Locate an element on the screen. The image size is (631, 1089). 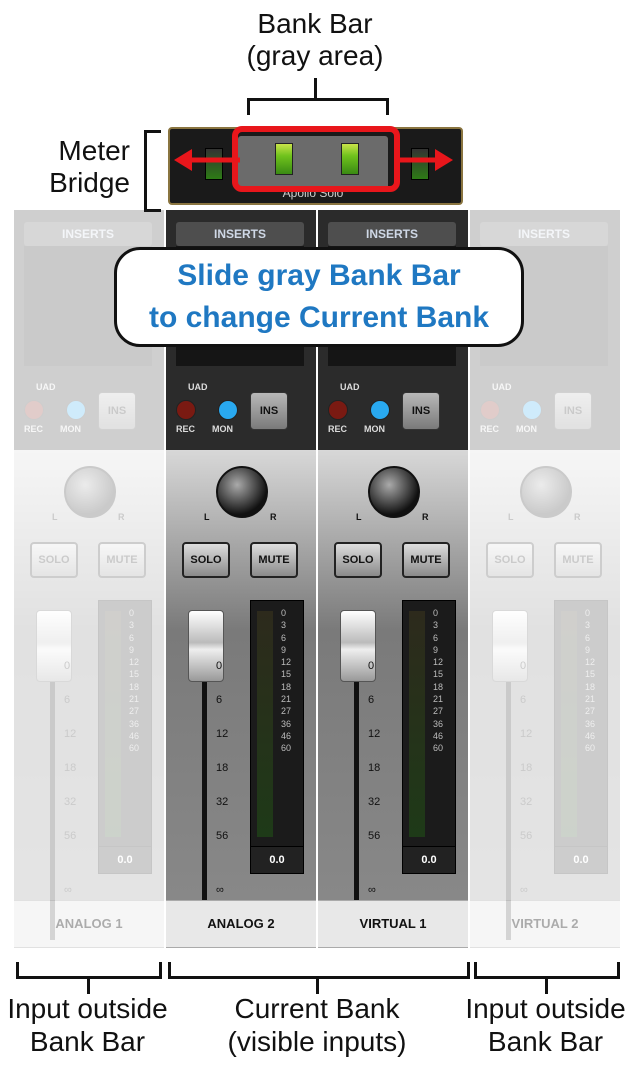
meter-scale-mark: 60 is located at coordinates (134, 748).